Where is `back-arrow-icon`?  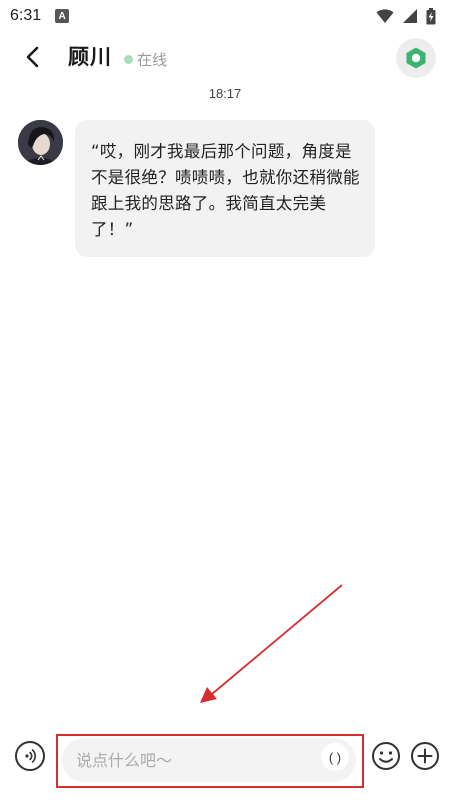
back-arrow-icon is located at coordinates (32, 57).